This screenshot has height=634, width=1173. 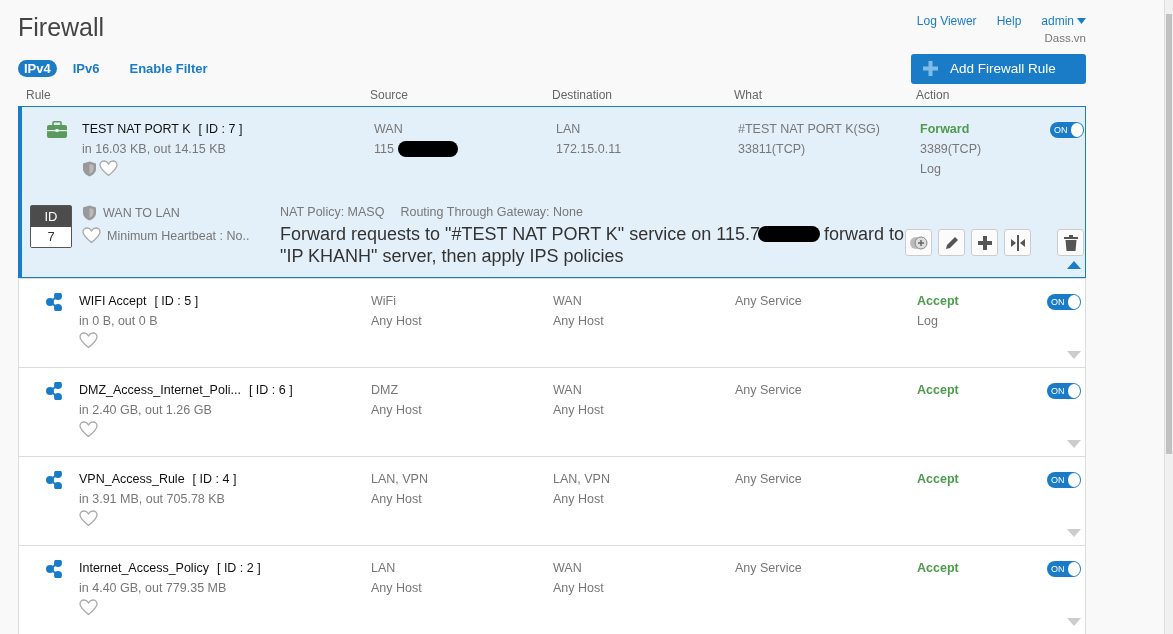 What do you see at coordinates (1009, 29) in the screenshot?
I see `header-link: Help` at bounding box center [1009, 29].